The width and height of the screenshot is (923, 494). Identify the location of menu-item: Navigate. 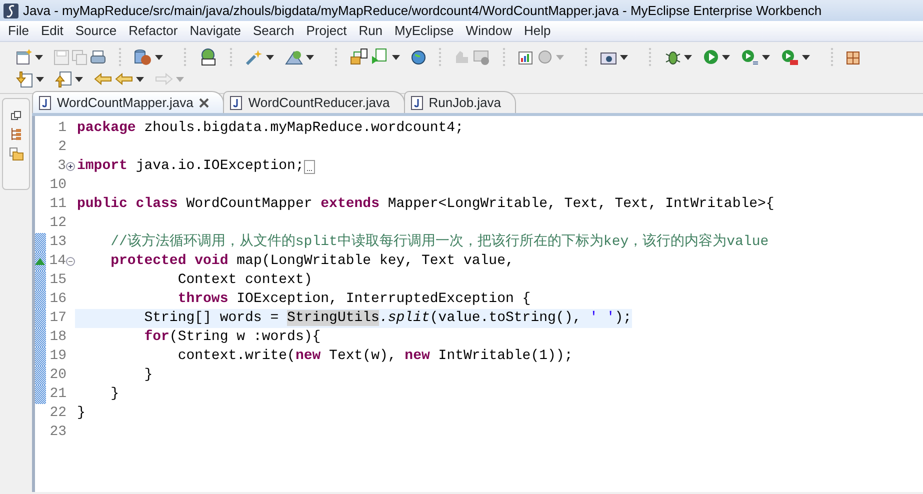
(216, 31).